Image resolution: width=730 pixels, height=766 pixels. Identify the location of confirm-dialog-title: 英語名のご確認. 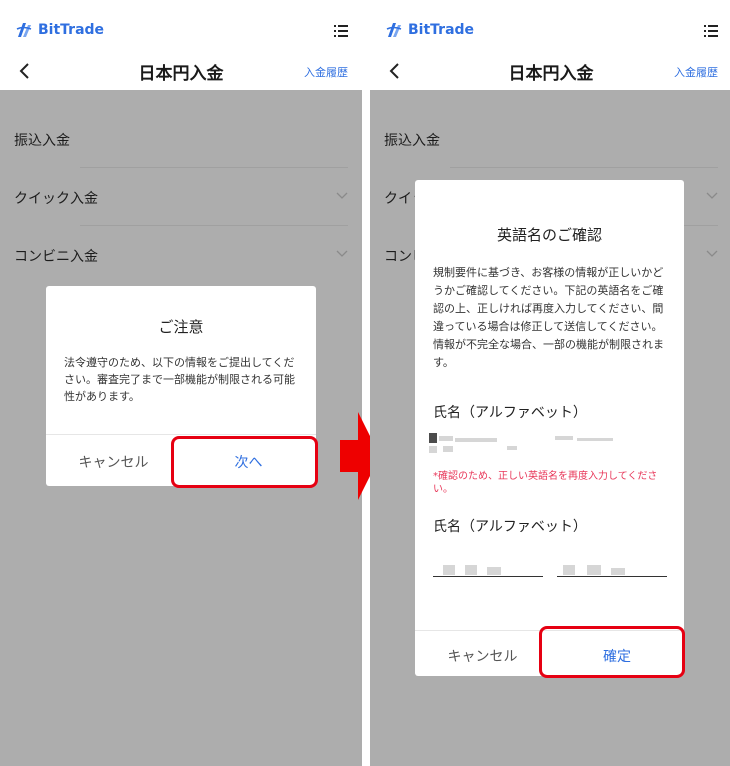
(549, 235).